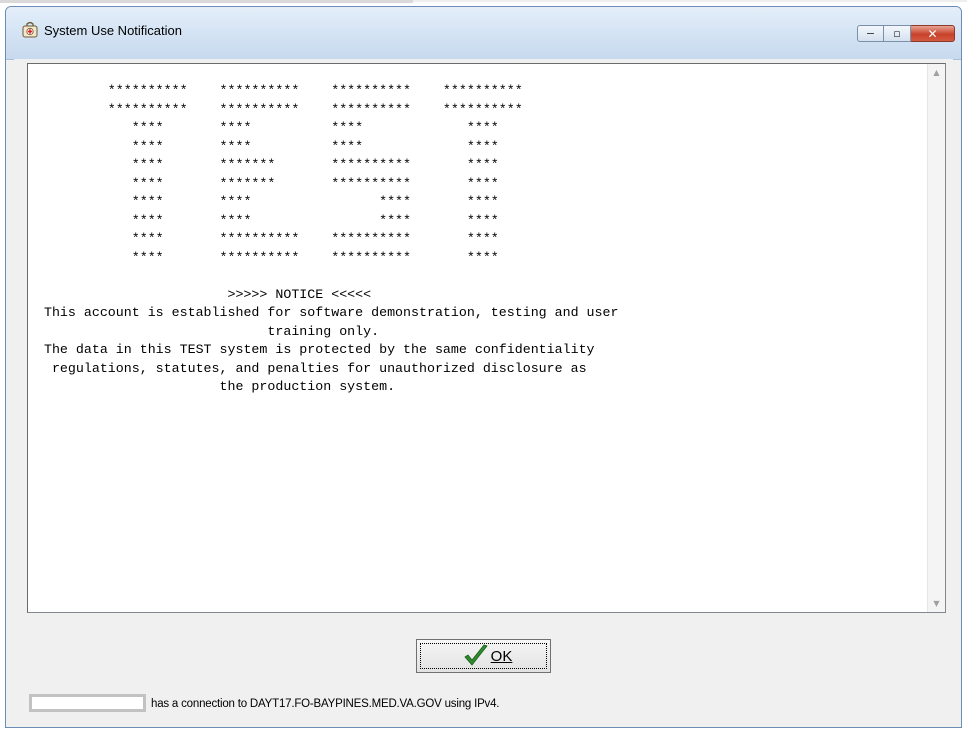 This screenshot has height=733, width=967. I want to click on maximize-button: ▫, so click(897, 33).